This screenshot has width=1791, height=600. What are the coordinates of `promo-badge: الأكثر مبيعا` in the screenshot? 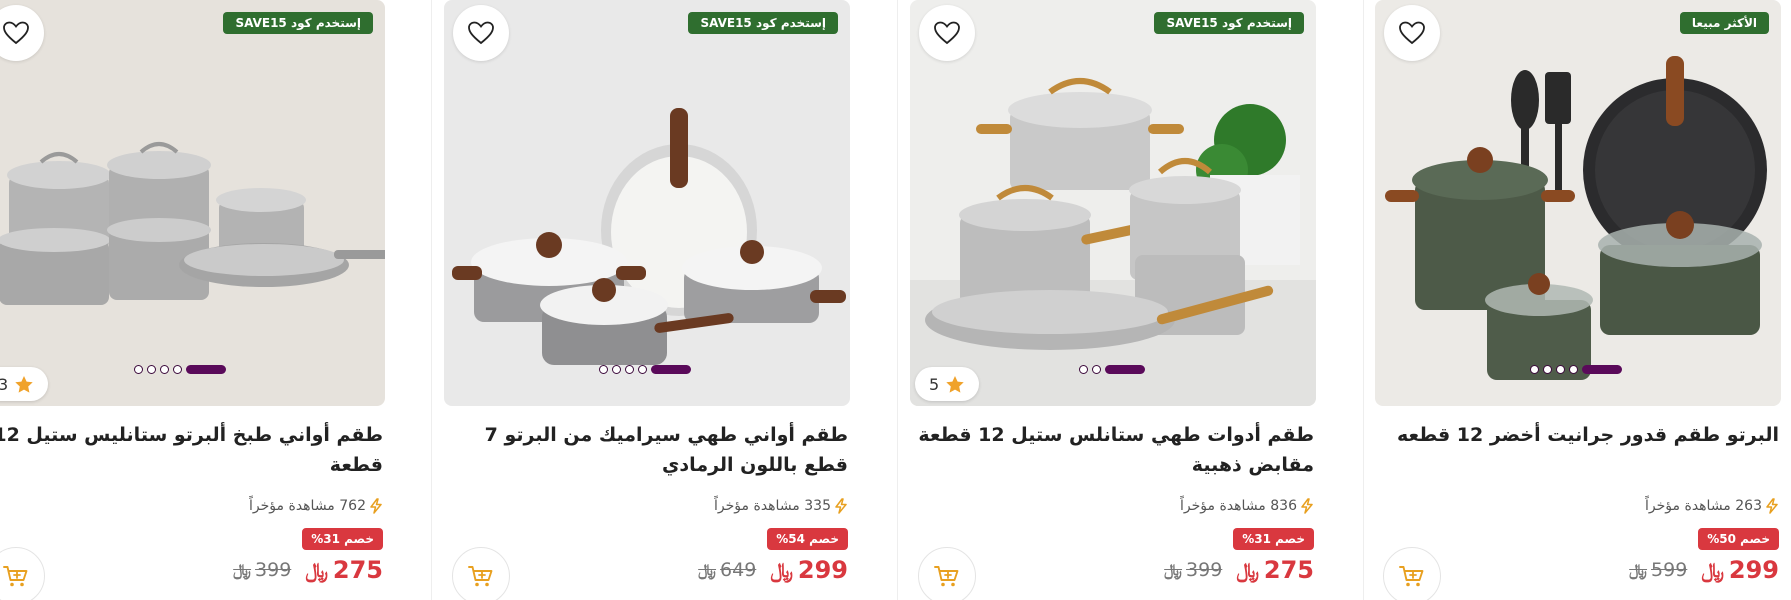 It's located at (1724, 23).